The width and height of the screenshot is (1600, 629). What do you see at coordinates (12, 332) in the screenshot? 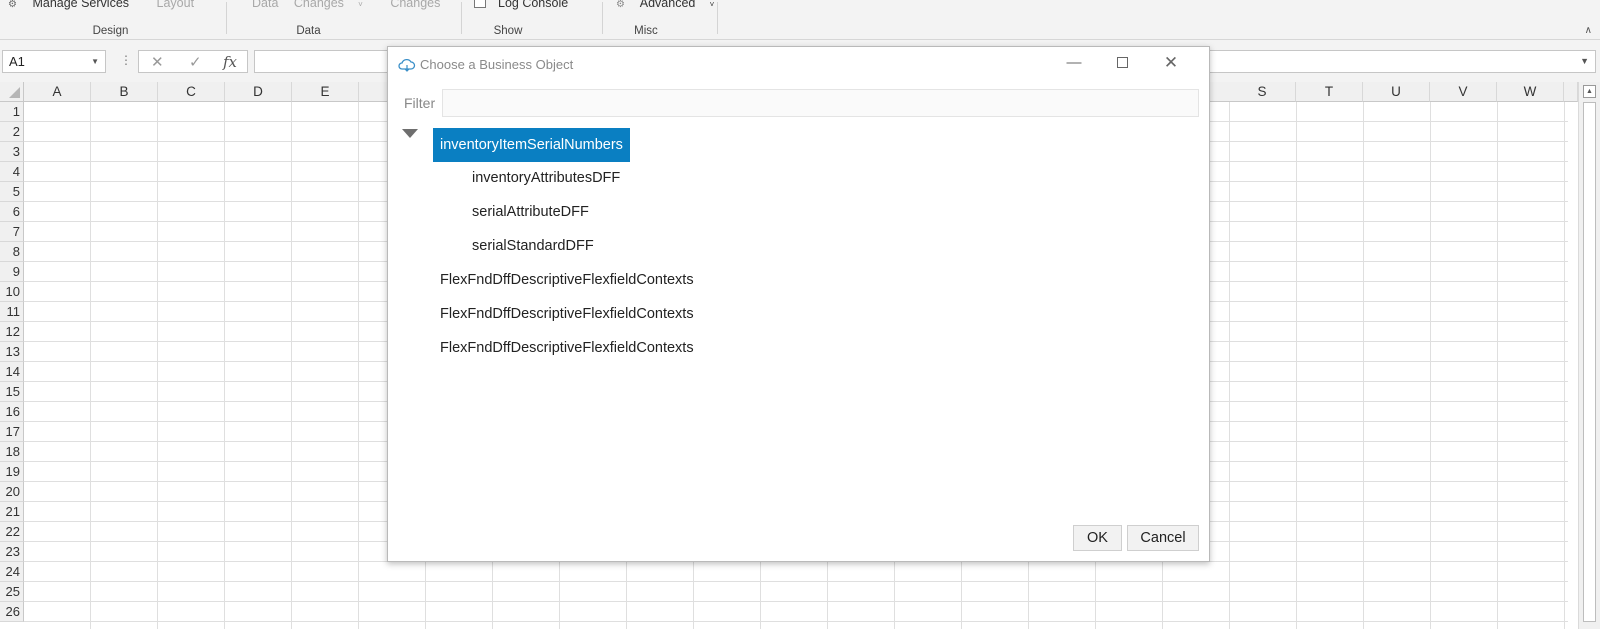
I see `row-header: 12` at bounding box center [12, 332].